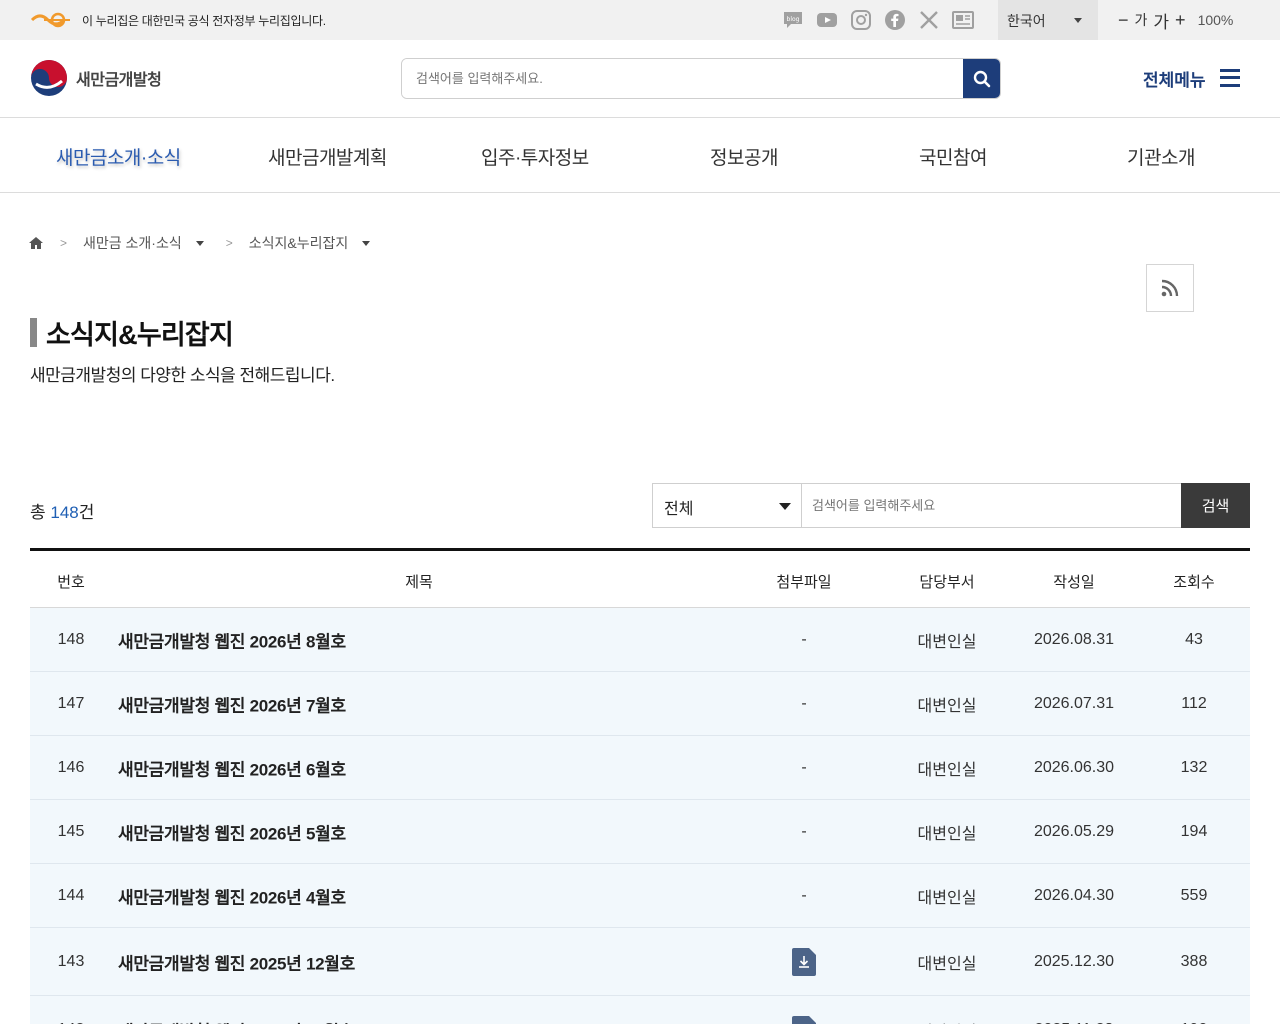  I want to click on font-small-label: 가, so click(1141, 20).